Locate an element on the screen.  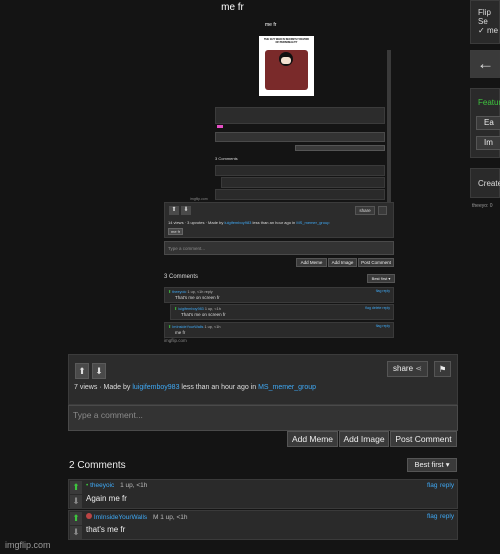
comment-2-header: ImInsideYourWalls M 1 up, <1h is located at coordinates (137, 517).